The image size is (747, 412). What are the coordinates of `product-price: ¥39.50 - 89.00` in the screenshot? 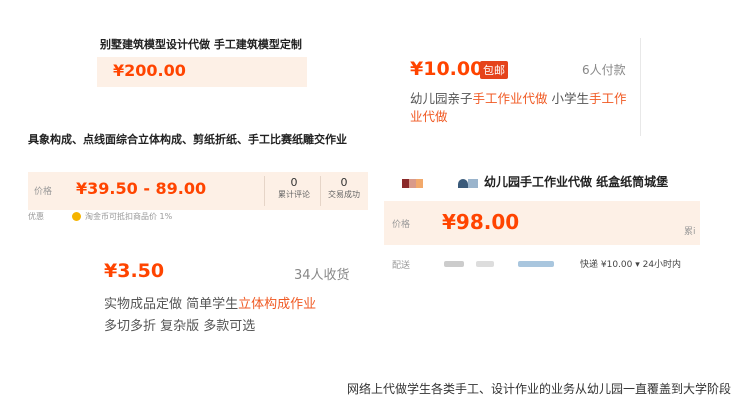 It's located at (141, 188).